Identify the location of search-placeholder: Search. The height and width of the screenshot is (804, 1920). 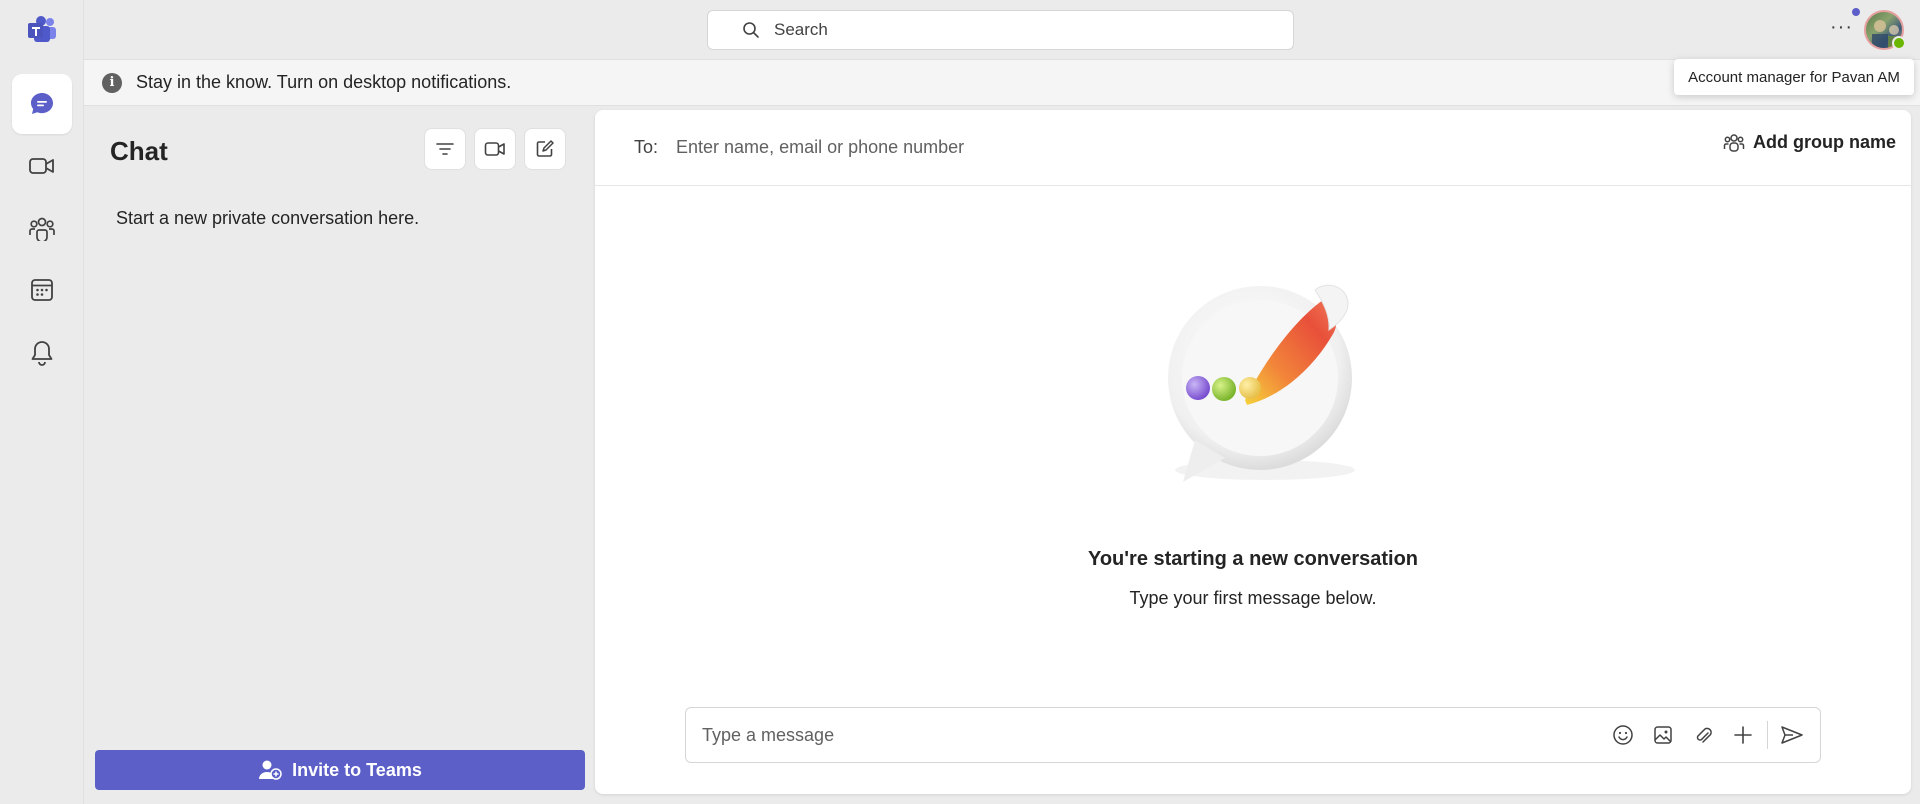
(801, 29).